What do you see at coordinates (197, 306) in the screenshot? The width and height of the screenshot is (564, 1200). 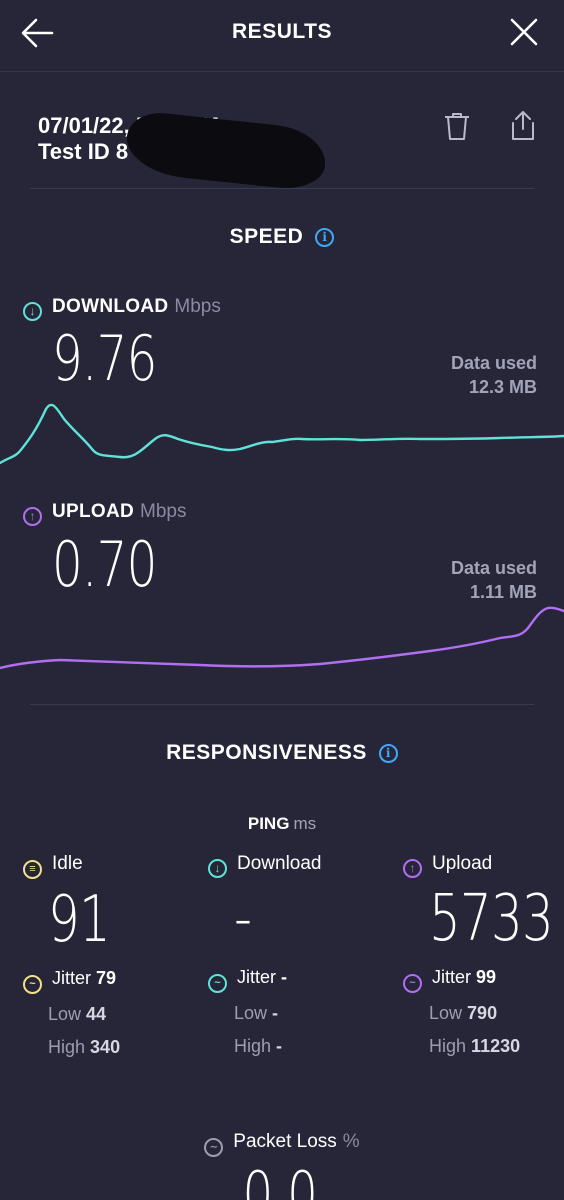 I see `download-unit: Mbps` at bounding box center [197, 306].